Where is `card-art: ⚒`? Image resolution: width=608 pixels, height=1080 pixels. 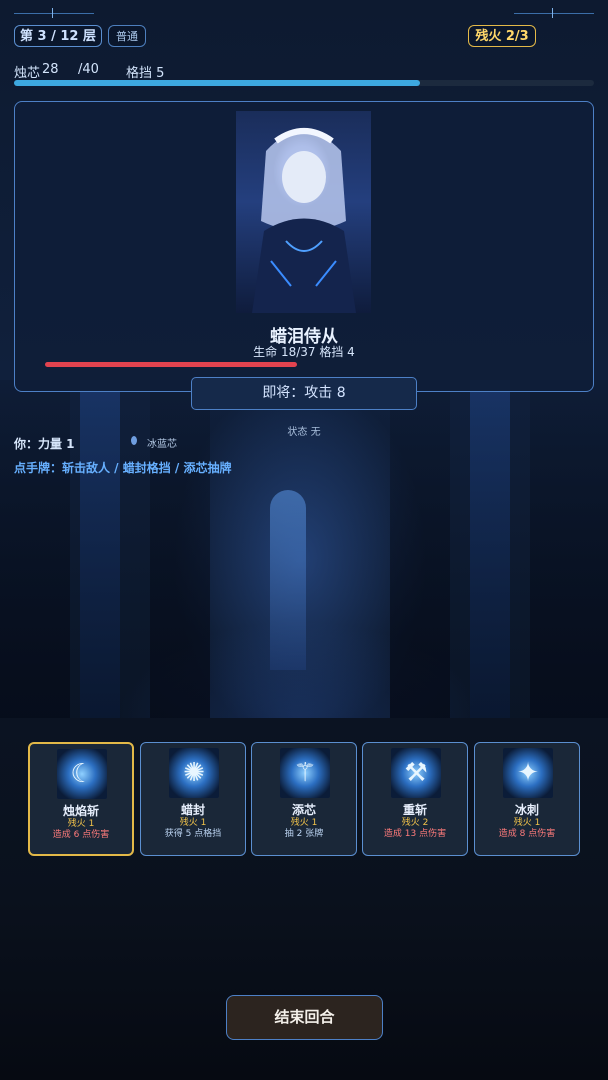 card-art: ⚒ is located at coordinates (416, 773).